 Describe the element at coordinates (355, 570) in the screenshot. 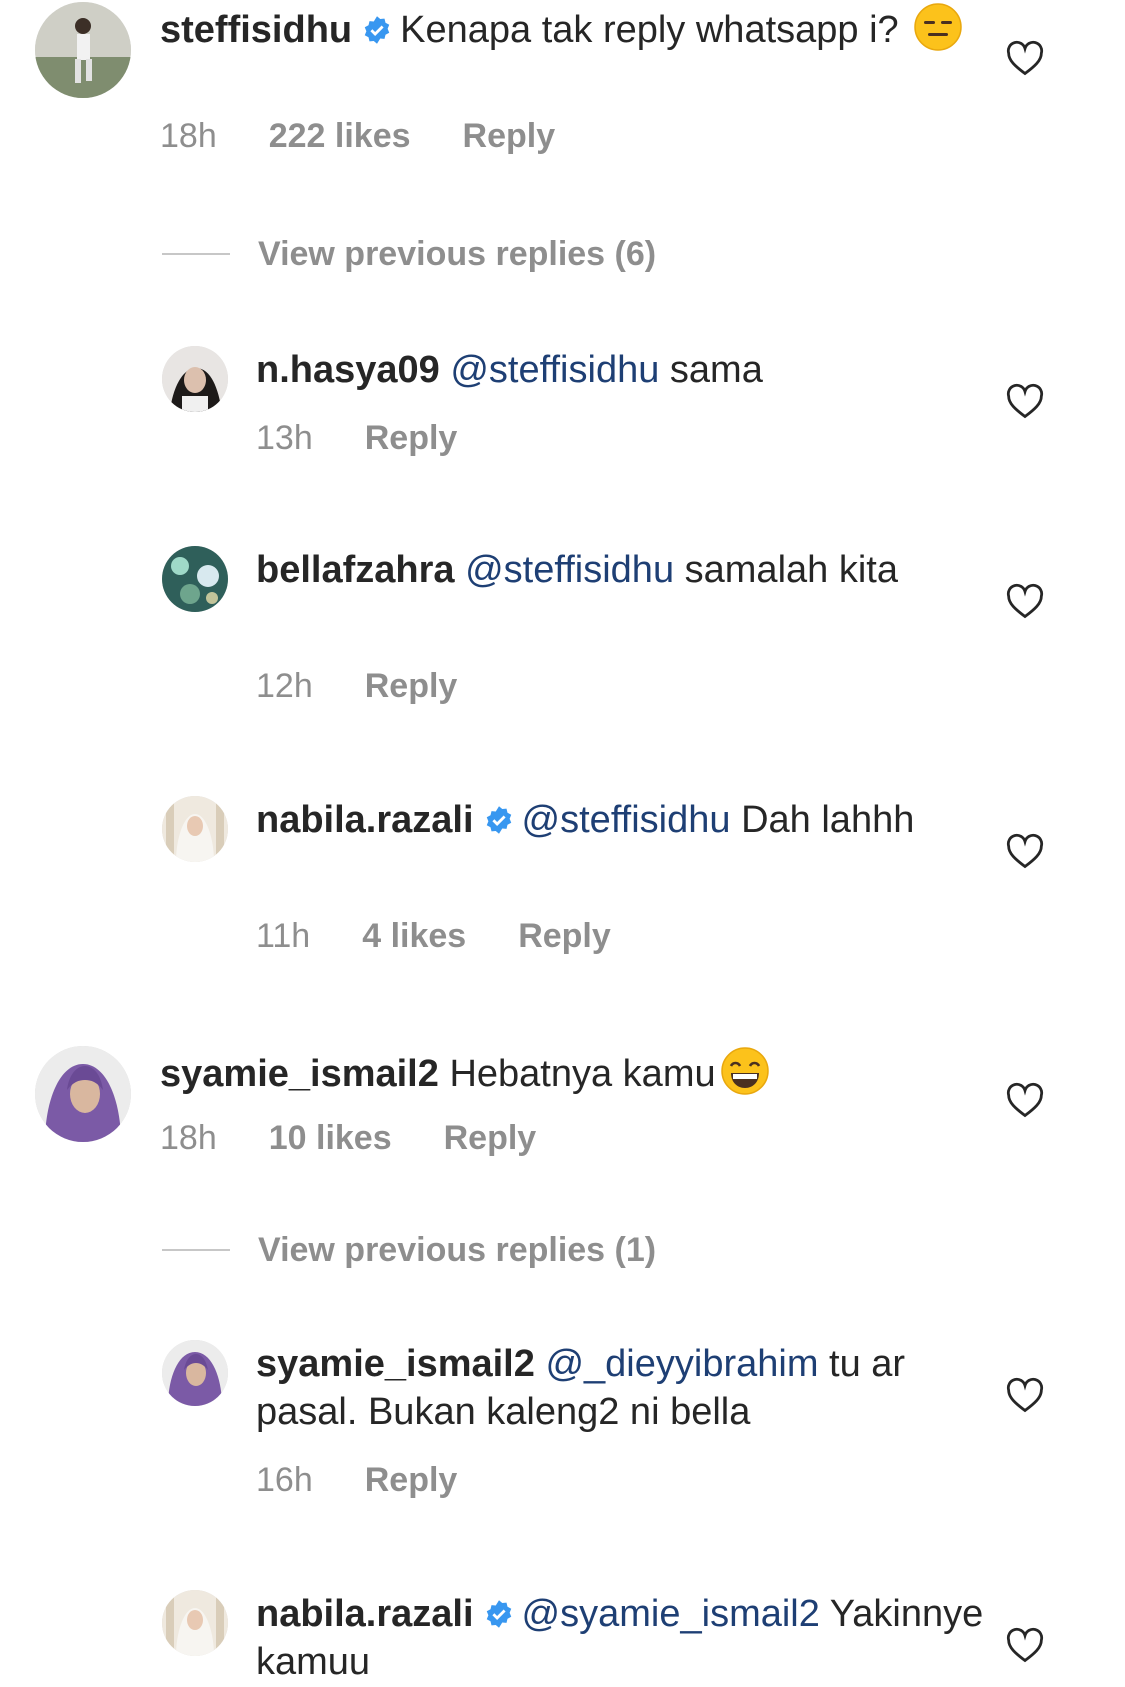

I see `username: bellafzahra` at that location.